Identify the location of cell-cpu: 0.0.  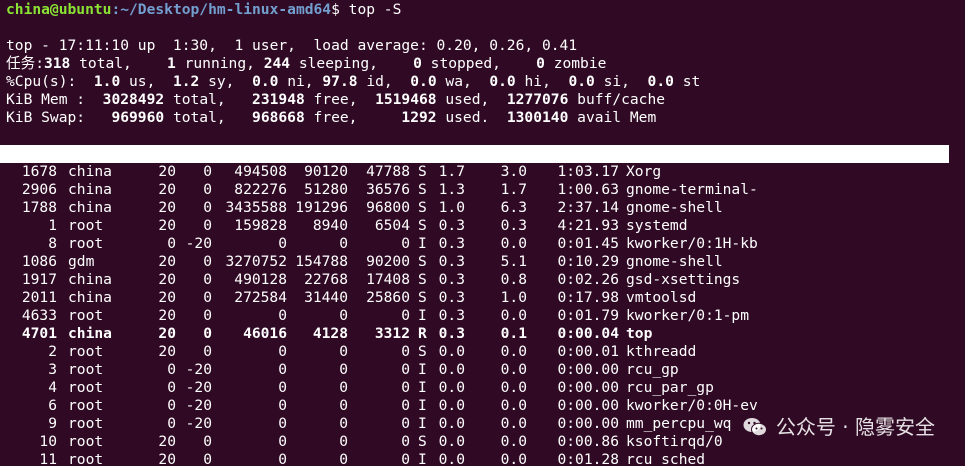
(451, 351).